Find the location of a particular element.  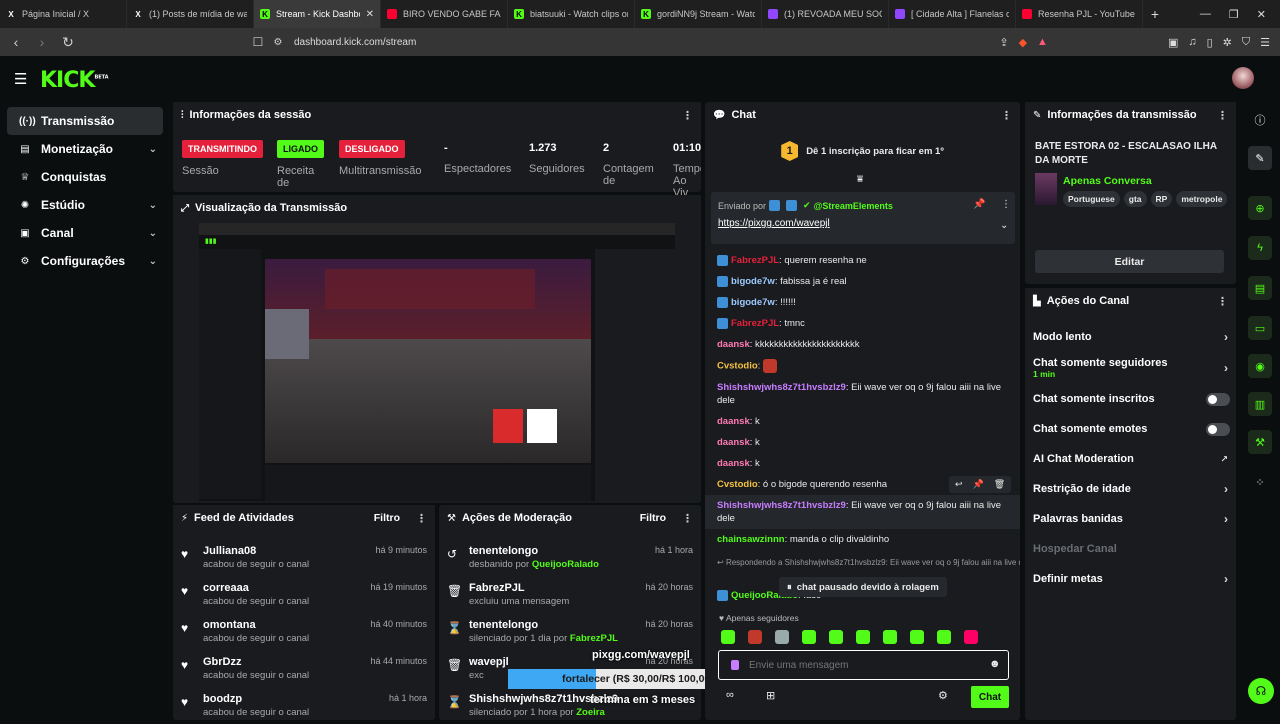

category-name: Apenas Conversa is located at coordinates (1107, 181).